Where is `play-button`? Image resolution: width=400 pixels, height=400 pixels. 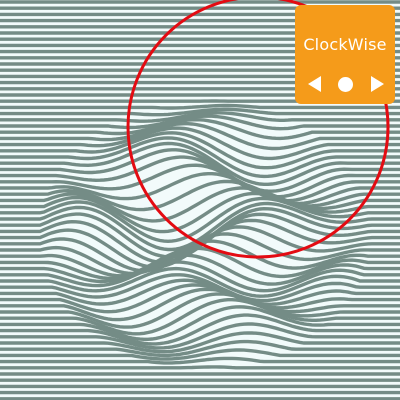 play-button is located at coordinates (345, 84).